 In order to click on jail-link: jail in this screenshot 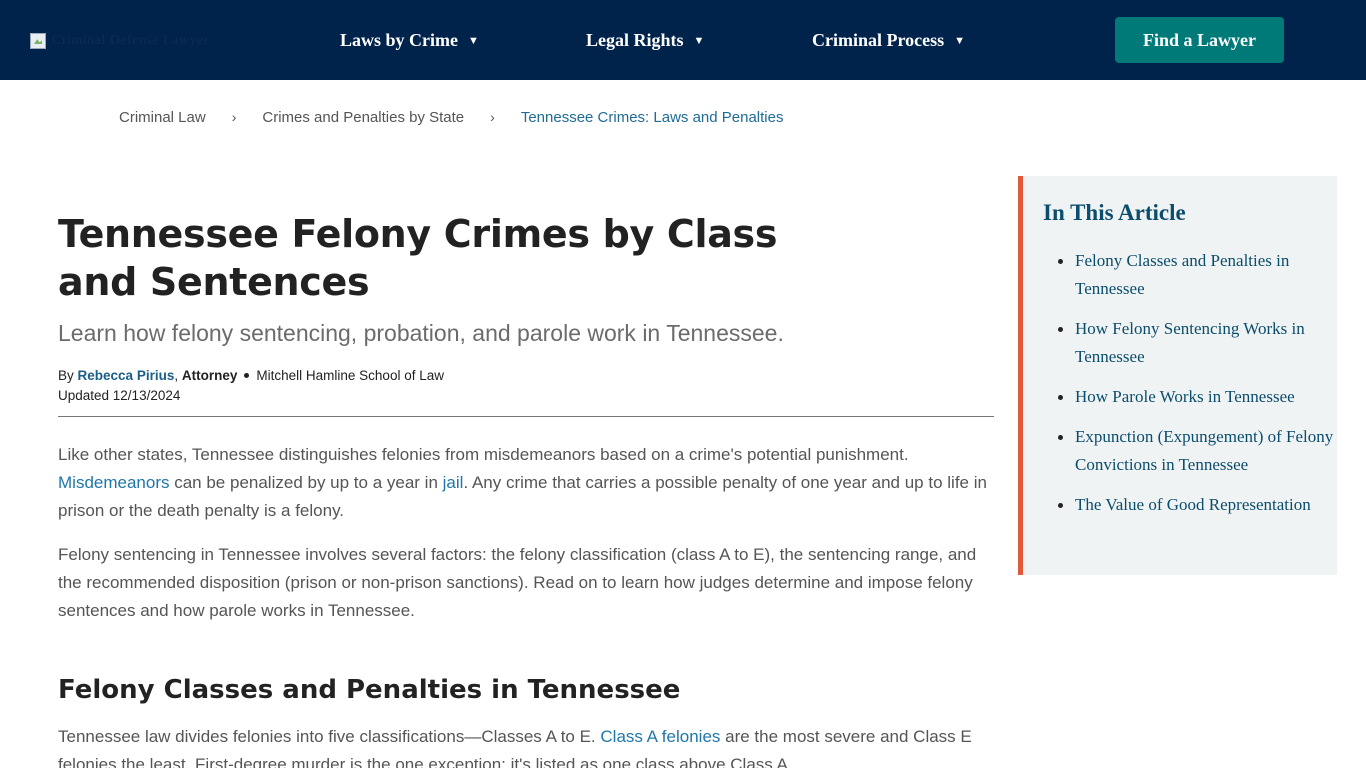, I will do `click(453, 482)`.